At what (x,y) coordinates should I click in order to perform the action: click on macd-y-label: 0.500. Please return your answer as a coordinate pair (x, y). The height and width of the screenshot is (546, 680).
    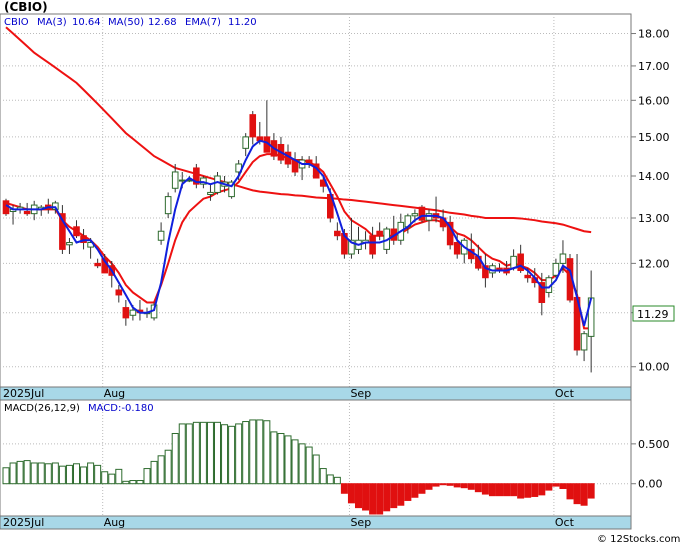
    Looking at the image, I should click on (654, 444).